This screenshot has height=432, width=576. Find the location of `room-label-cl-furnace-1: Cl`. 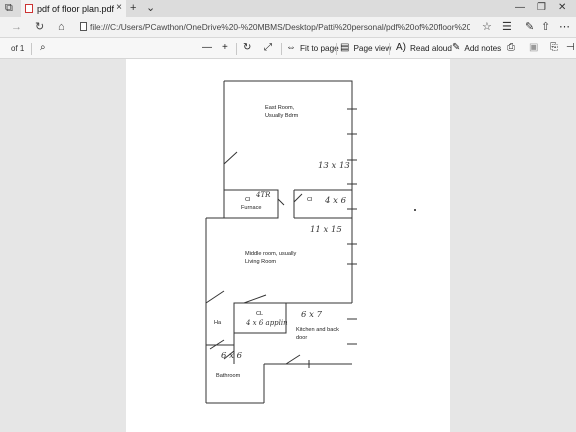

room-label-cl-furnace-1: Cl is located at coordinates (248, 200).